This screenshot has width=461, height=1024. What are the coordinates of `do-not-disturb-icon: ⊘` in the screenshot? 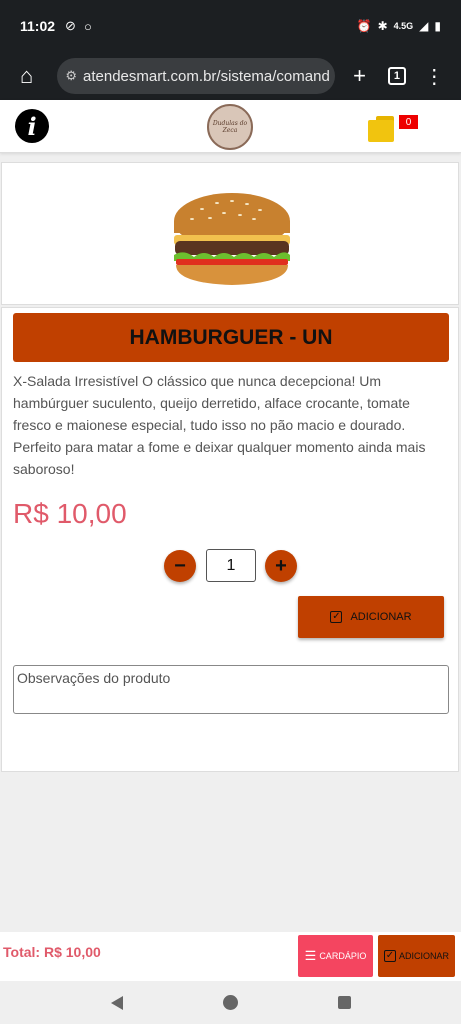 It's located at (70, 25).